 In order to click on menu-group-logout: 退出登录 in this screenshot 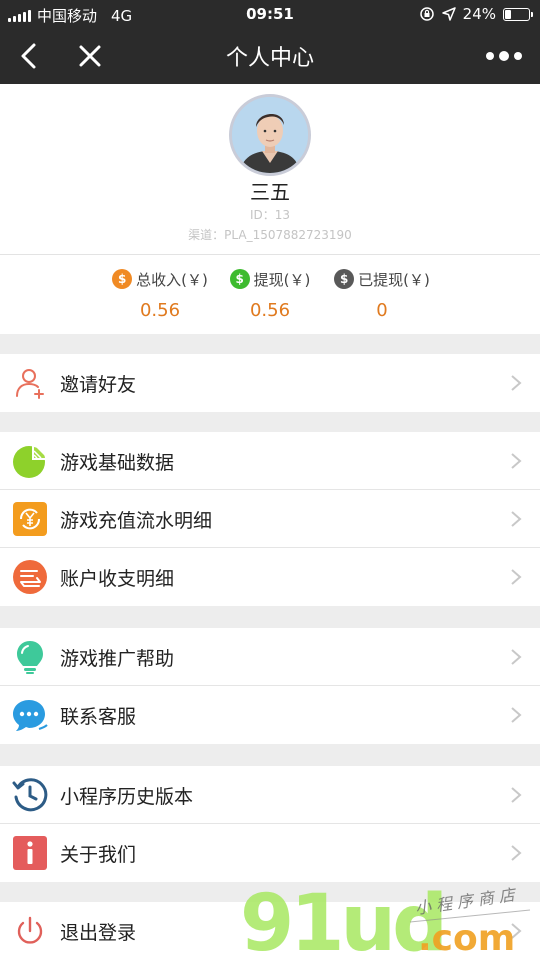, I will do `click(270, 931)`.